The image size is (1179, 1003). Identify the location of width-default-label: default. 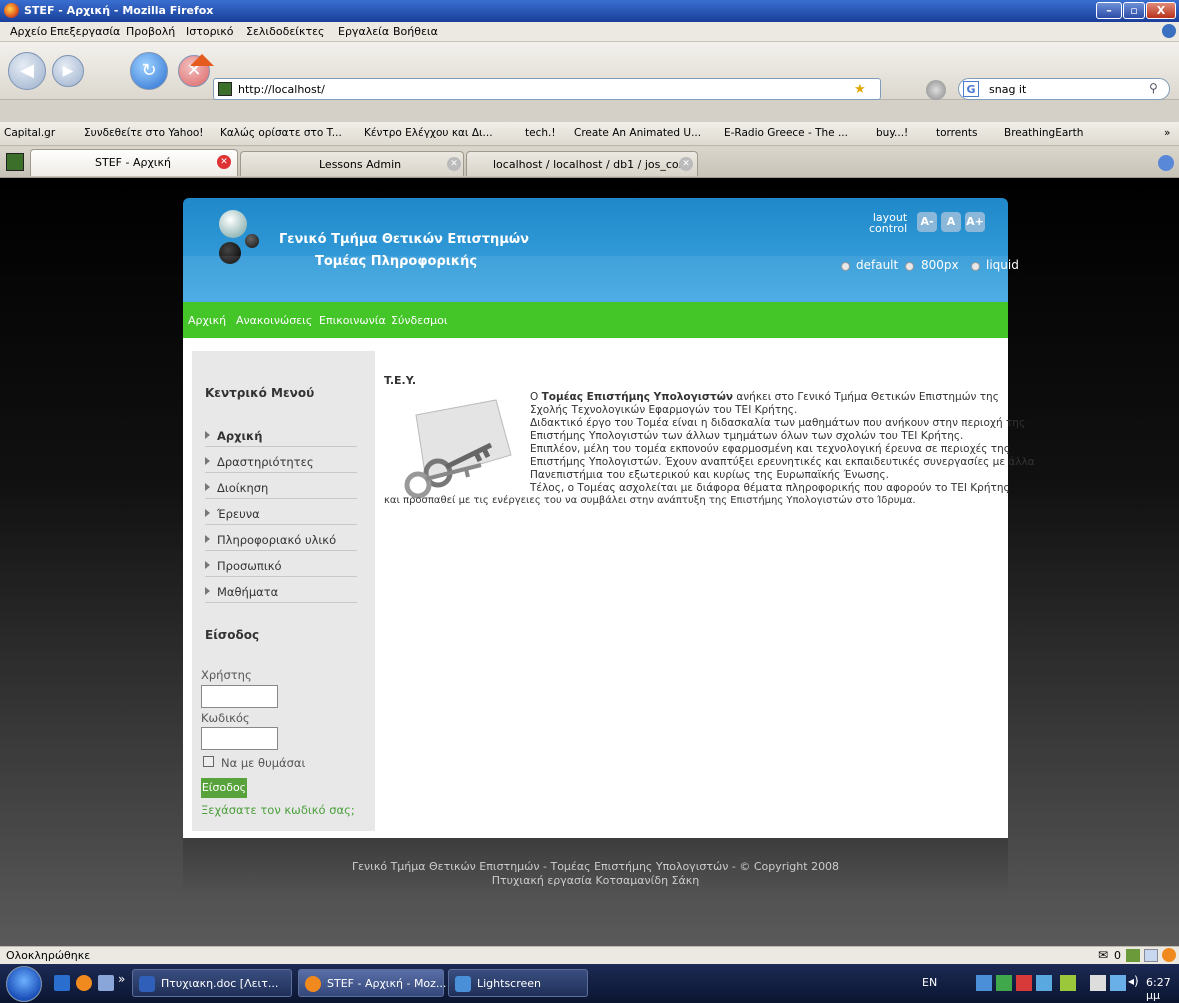
(877, 265).